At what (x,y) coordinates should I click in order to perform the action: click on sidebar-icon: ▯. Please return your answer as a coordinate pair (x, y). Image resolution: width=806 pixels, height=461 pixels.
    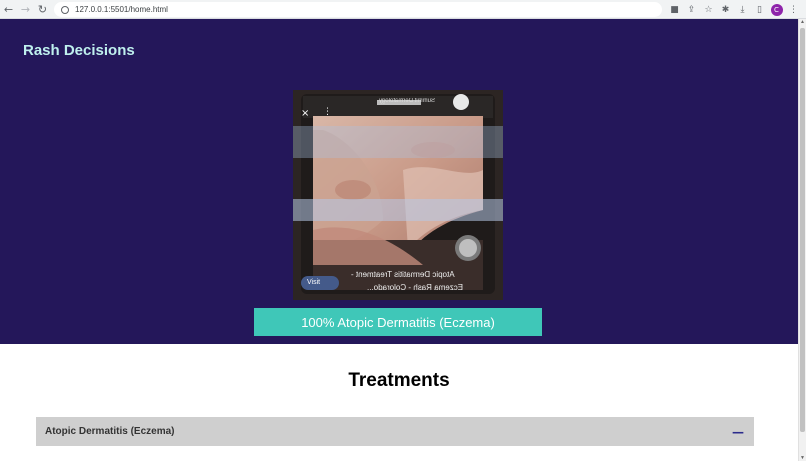
    Looking at the image, I should click on (759, 9).